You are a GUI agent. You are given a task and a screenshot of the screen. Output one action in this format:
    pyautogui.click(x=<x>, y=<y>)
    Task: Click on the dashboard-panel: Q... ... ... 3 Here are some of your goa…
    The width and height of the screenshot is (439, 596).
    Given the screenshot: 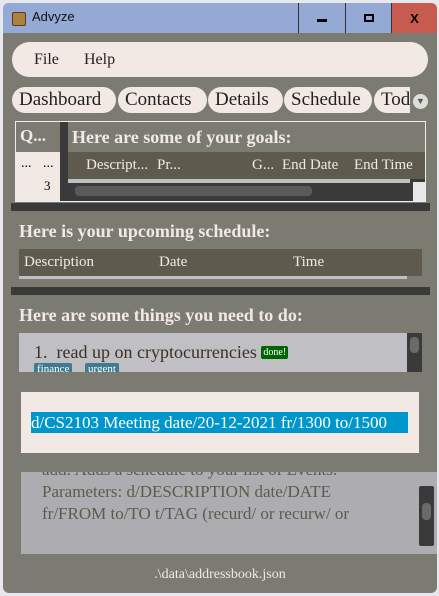 What is the action you would take?
    pyautogui.click(x=220, y=161)
    